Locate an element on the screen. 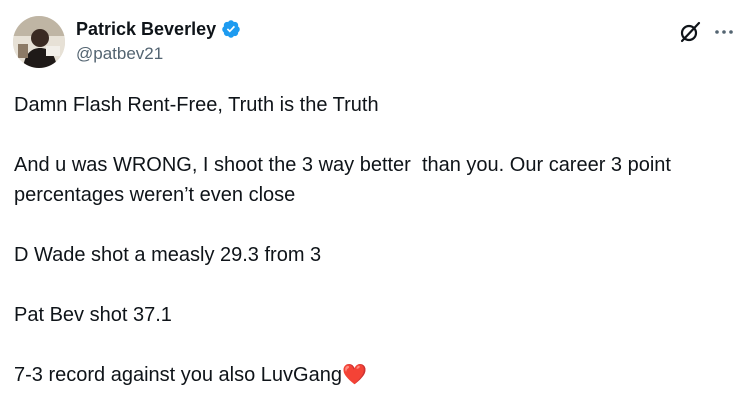 This screenshot has height=409, width=750. grok-icon is located at coordinates (690, 32).